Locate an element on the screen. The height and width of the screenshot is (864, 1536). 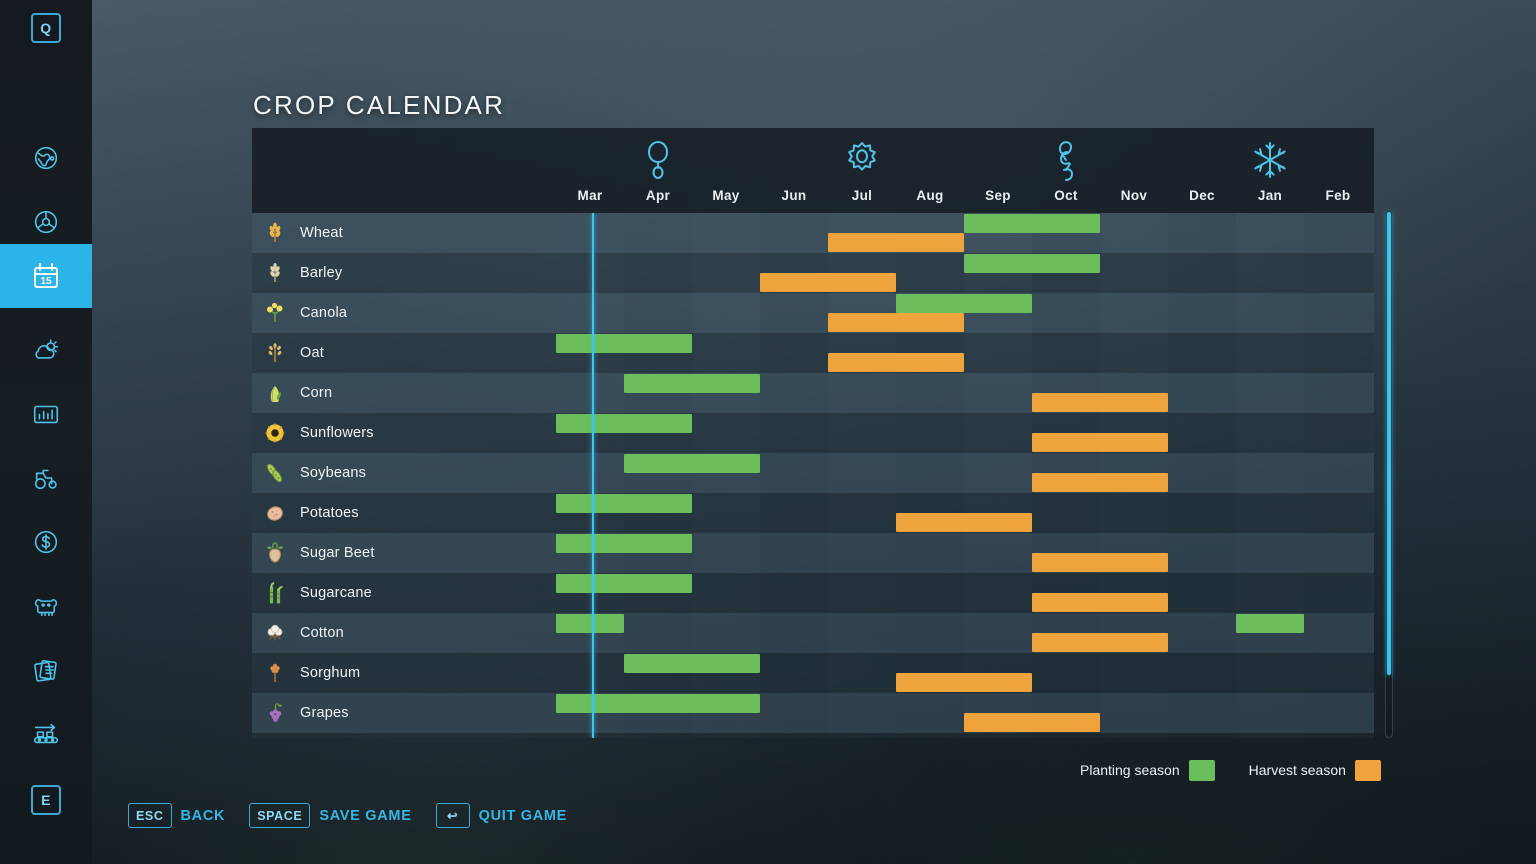
sidebar-item-production-conveyor is located at coordinates (46, 734).